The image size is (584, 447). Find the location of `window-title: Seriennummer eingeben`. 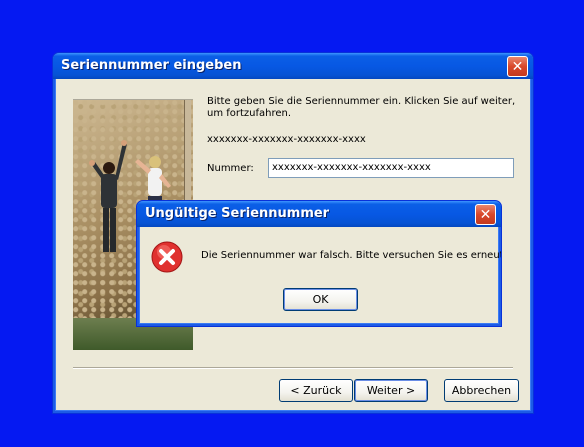

window-title: Seriennummer eingeben is located at coordinates (151, 65).